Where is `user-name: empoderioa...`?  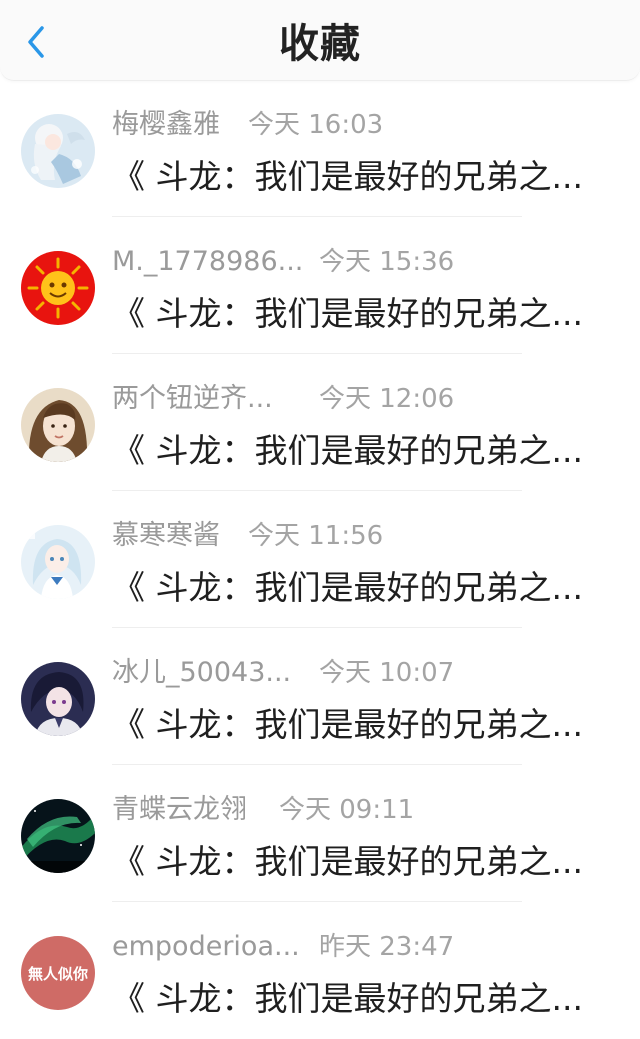
user-name: empoderioa... is located at coordinates (206, 946).